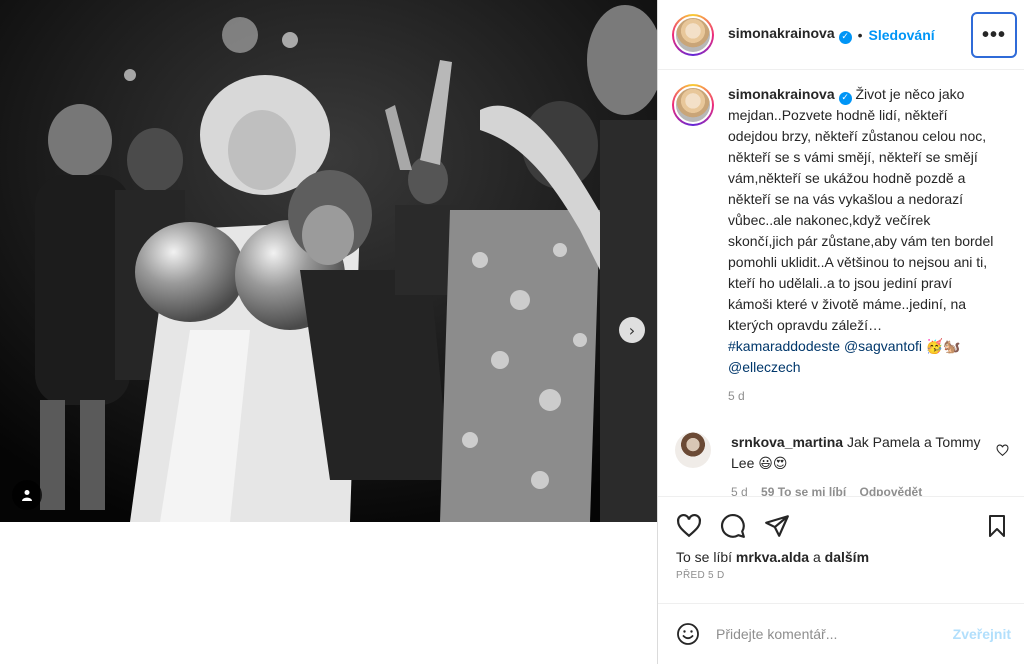  What do you see at coordinates (803, 490) in the screenshot?
I see `comment-likes: 59 To se mi líbí` at bounding box center [803, 490].